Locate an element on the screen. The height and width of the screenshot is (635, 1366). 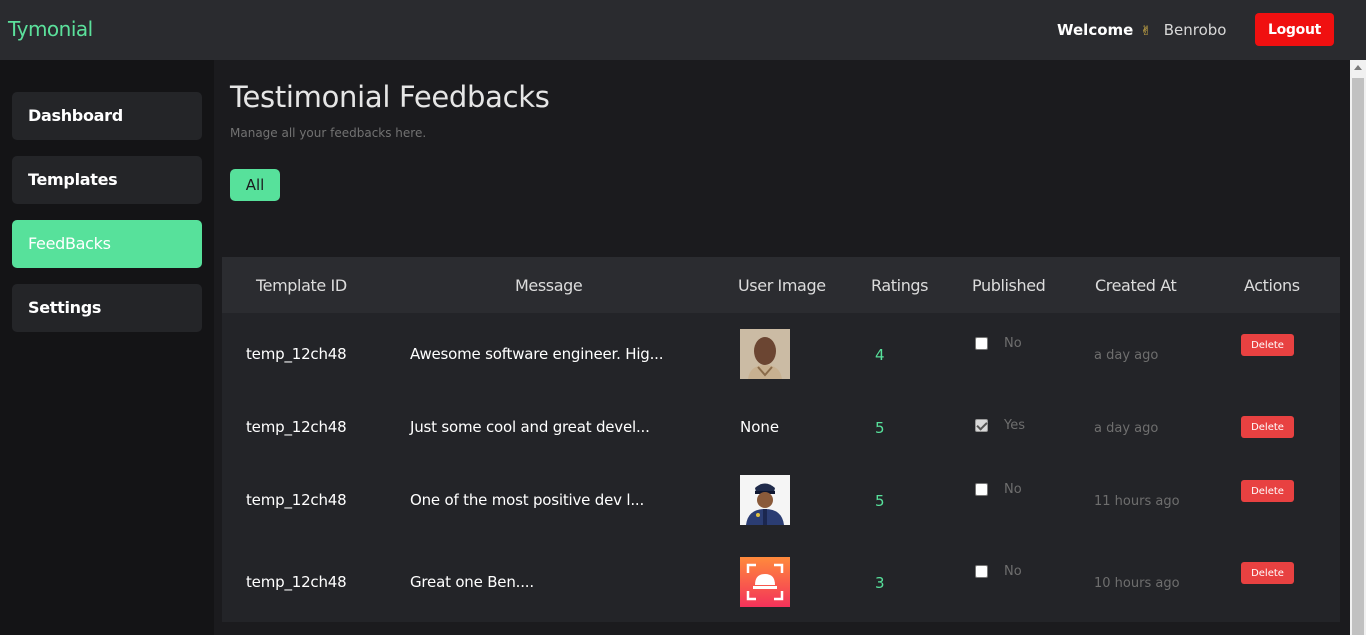
username: Benrobo is located at coordinates (1195, 30).